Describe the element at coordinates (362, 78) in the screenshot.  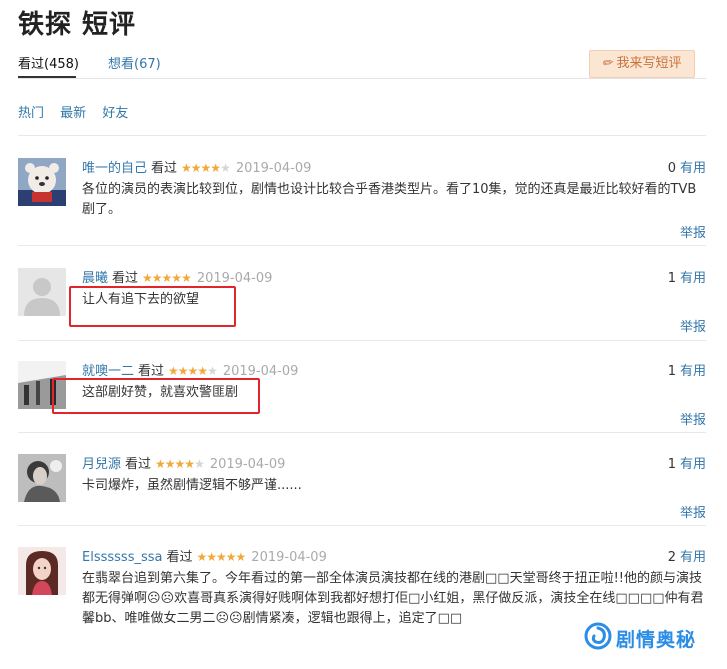
I see `tabs-divider` at that location.